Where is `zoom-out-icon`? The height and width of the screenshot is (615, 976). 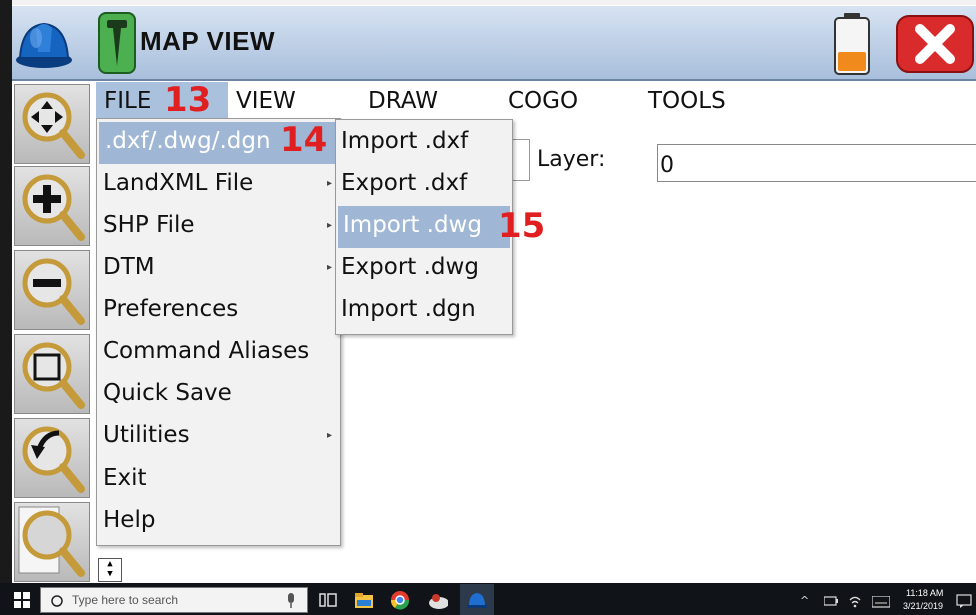 zoom-out-icon is located at coordinates (53, 291).